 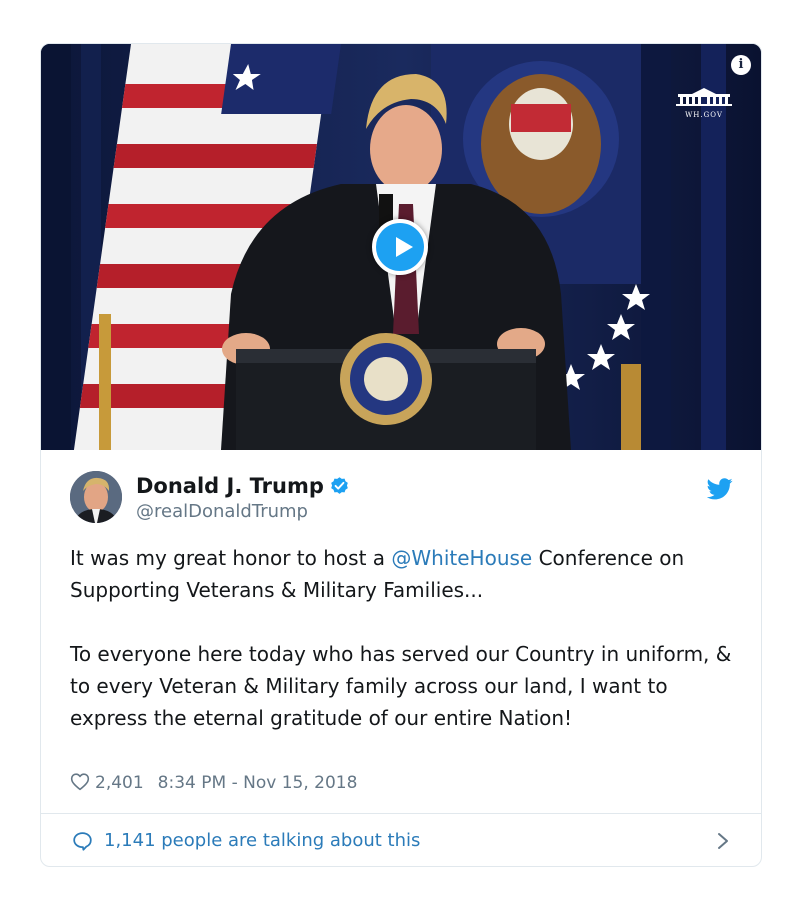 I want to click on conversation-count-text: 1,141 people are talking about this, so click(x=262, y=840).